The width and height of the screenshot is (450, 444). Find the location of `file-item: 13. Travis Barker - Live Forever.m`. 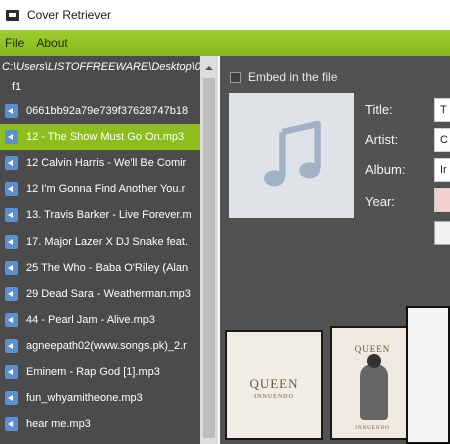

file-item: 13. Travis Barker - Live Forever.m is located at coordinates (100, 215).